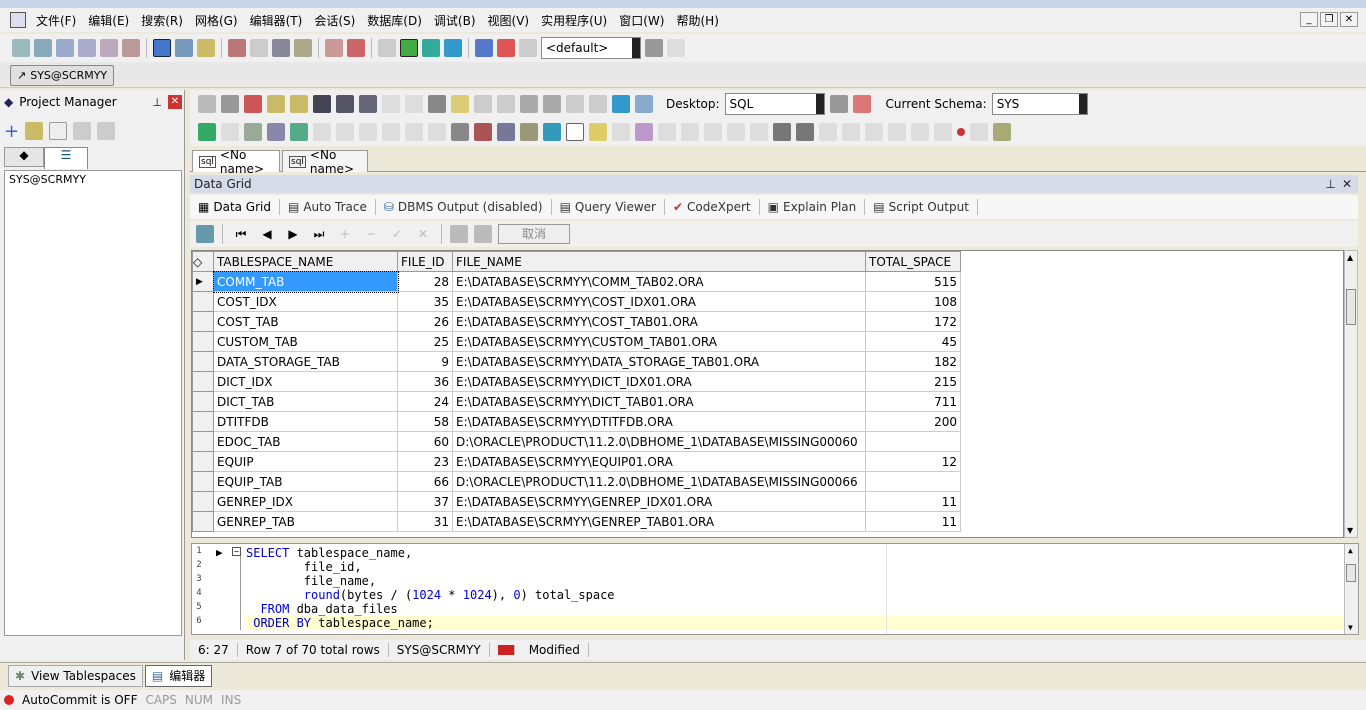 The width and height of the screenshot is (1366, 710). Describe the element at coordinates (305, 381) in the screenshot. I see `cell-tablespace-name: DICT_IDX` at that location.